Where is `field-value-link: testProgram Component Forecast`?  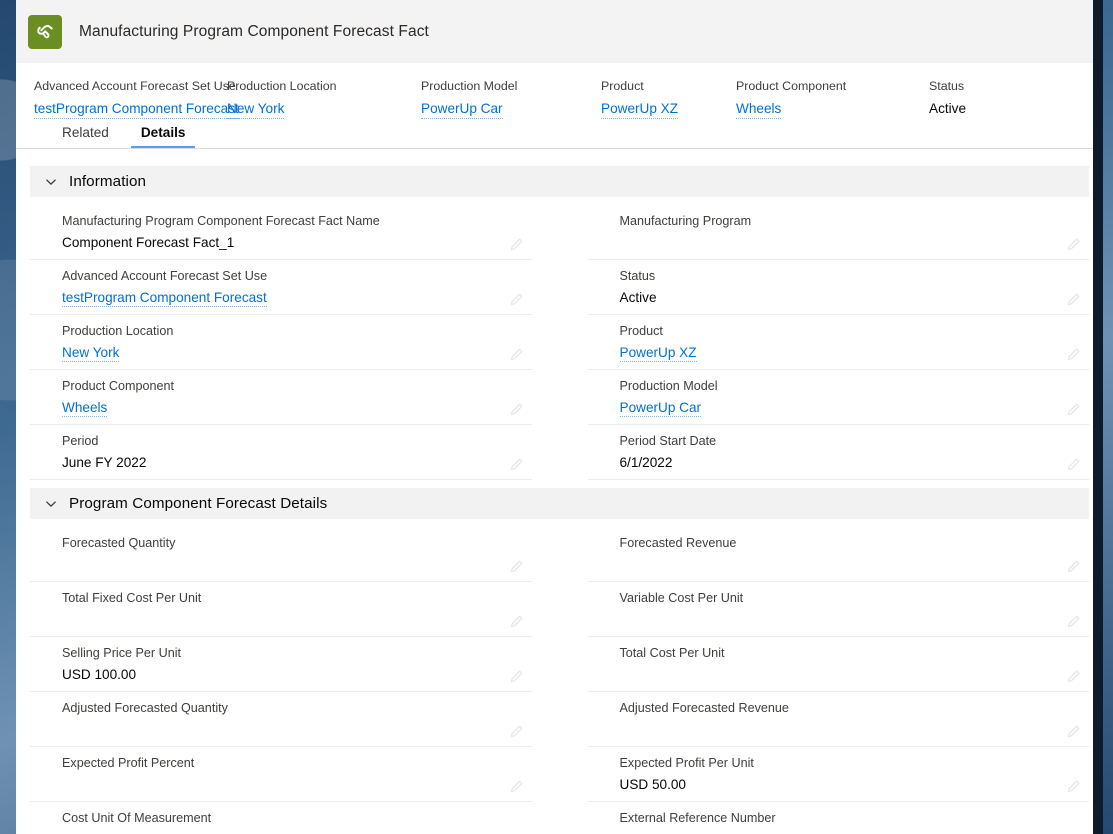 field-value-link: testProgram Component Forecast is located at coordinates (280, 297).